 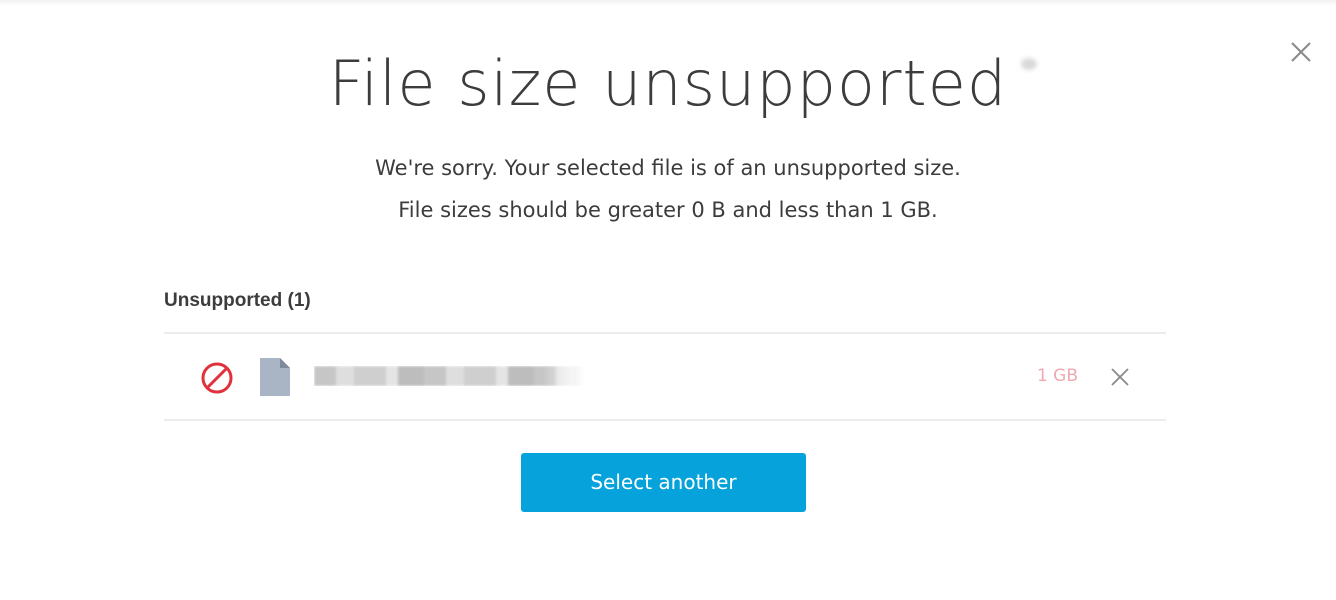 I want to click on unsupported-section-label: Unsupported (1), so click(x=237, y=300).